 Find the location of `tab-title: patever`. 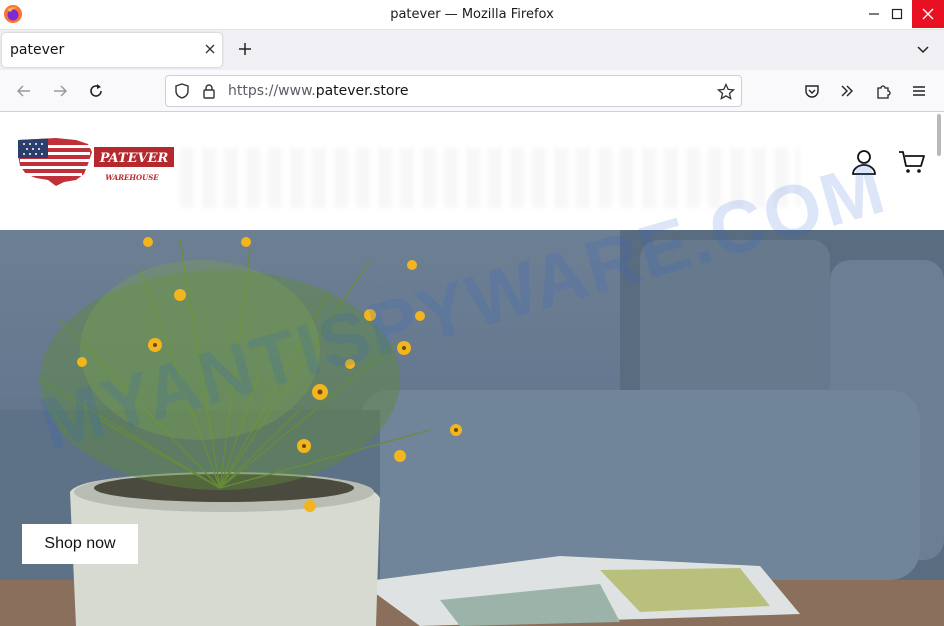

tab-title: patever is located at coordinates (37, 50).